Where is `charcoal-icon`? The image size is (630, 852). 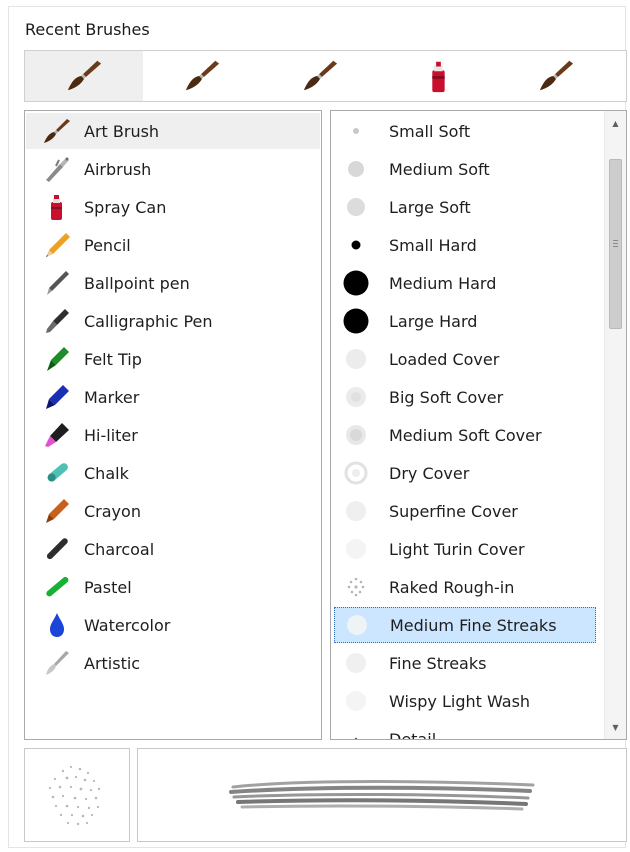
charcoal-icon is located at coordinates (57, 549).